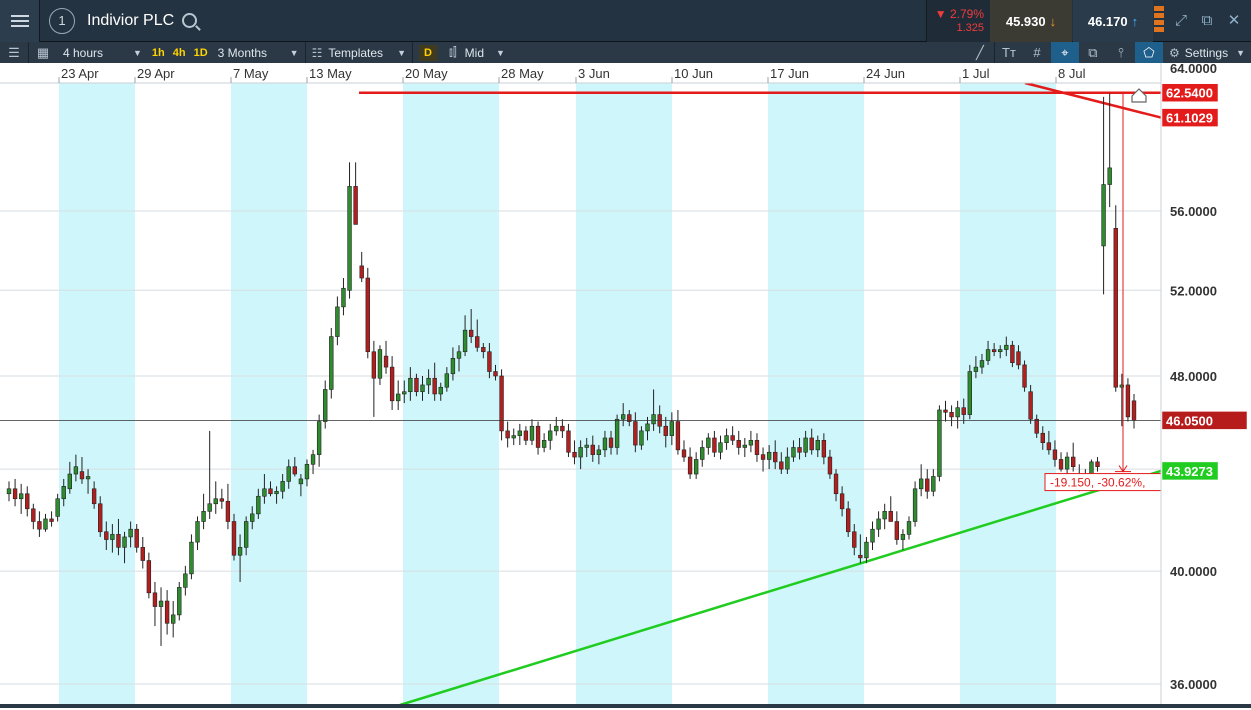  What do you see at coordinates (1031, 21) in the screenshot?
I see `sell-price-button: 45.930 ↓` at bounding box center [1031, 21].